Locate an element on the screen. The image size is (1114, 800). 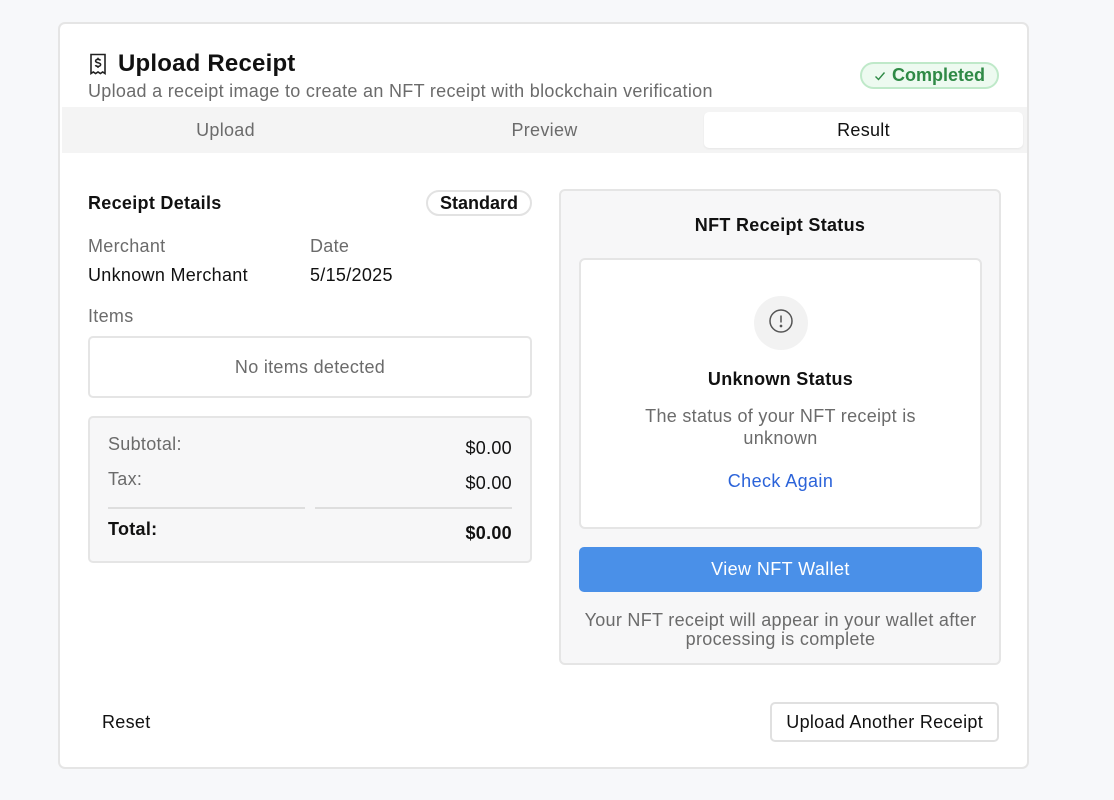
view-nft-wallet-button: View NFT Wallet is located at coordinates (780, 569).